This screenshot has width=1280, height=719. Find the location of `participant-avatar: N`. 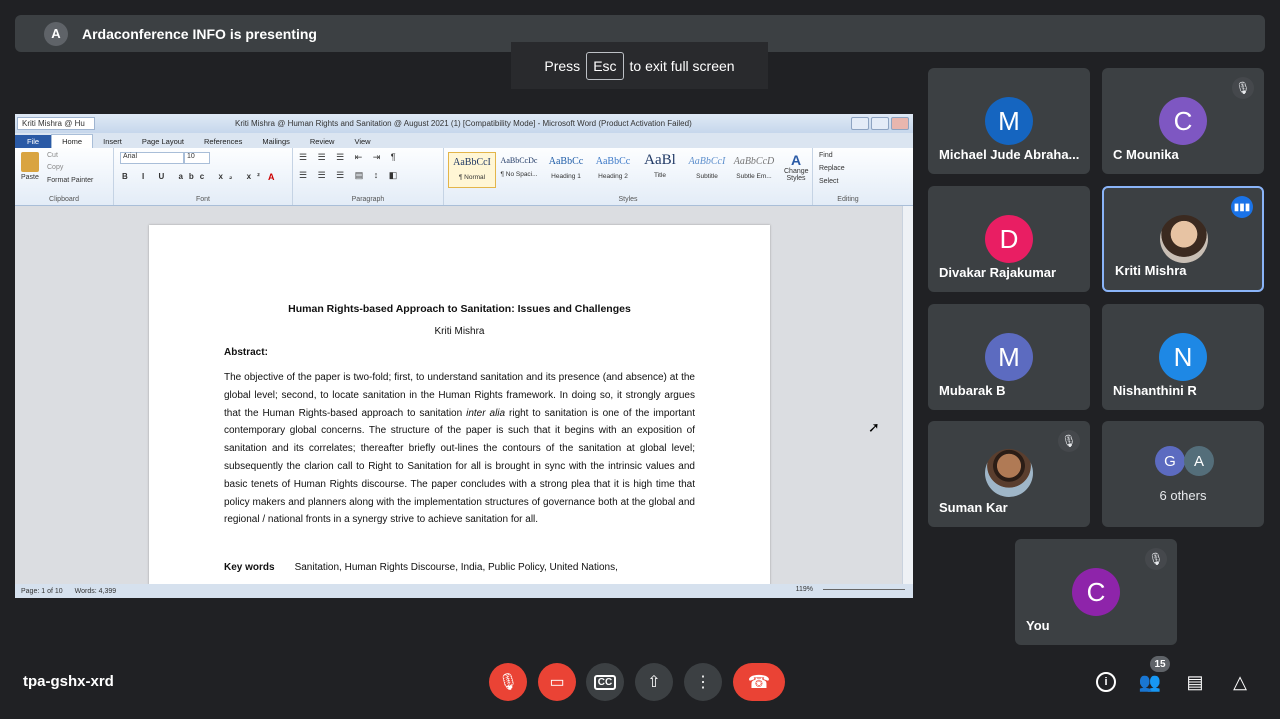

participant-avatar: N is located at coordinates (1183, 357).